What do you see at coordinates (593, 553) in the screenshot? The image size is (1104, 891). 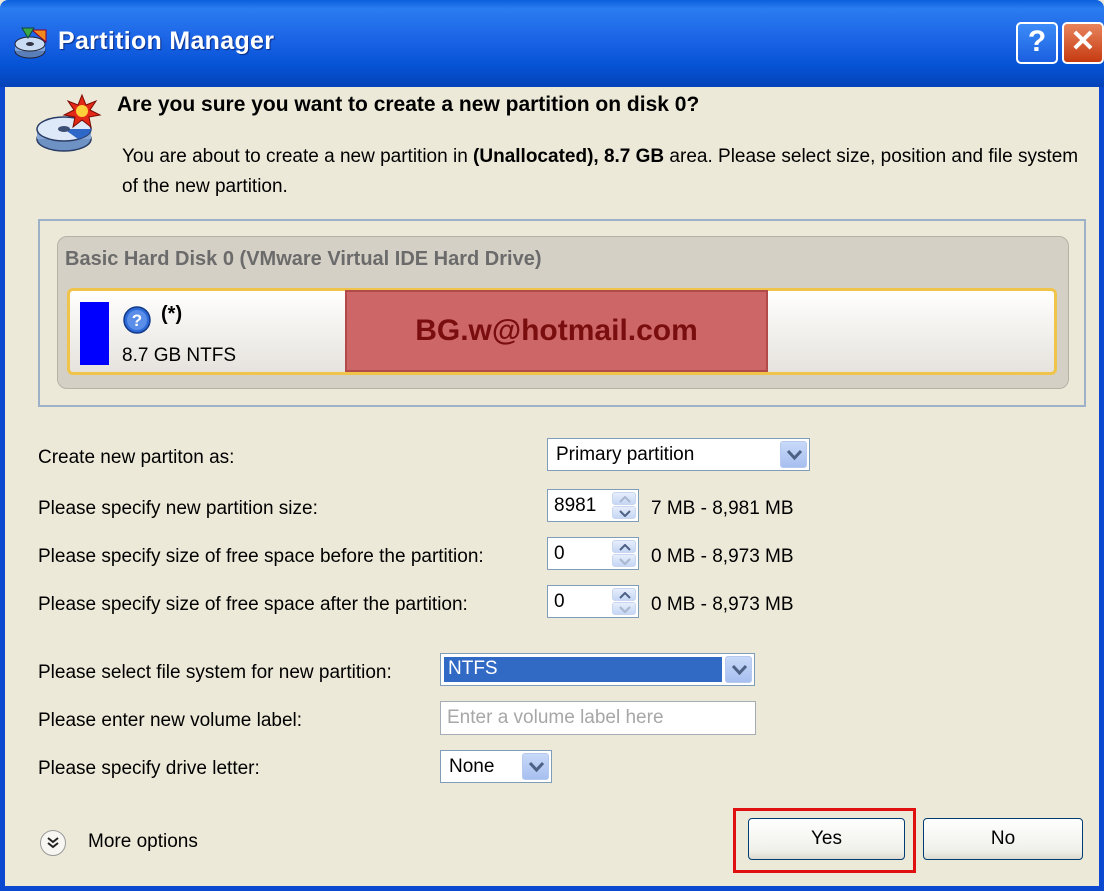 I see `free-before-input: 0` at bounding box center [593, 553].